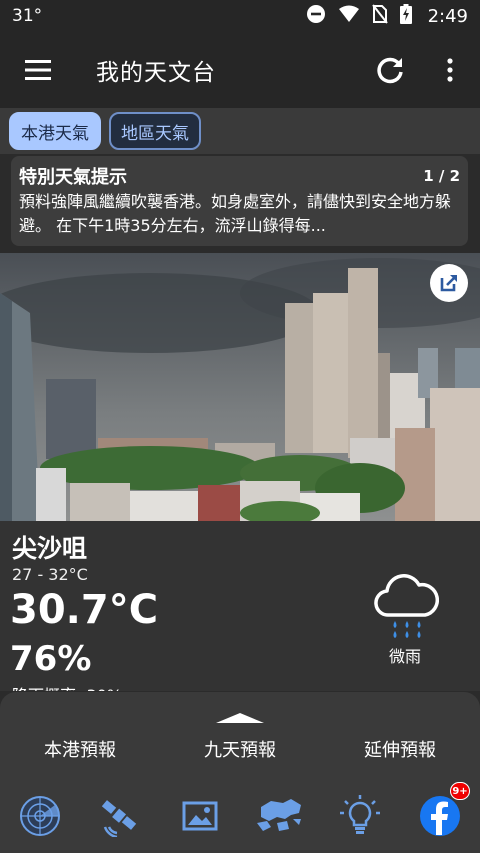  I want to click on nav-facebook: 9+, so click(440, 812).